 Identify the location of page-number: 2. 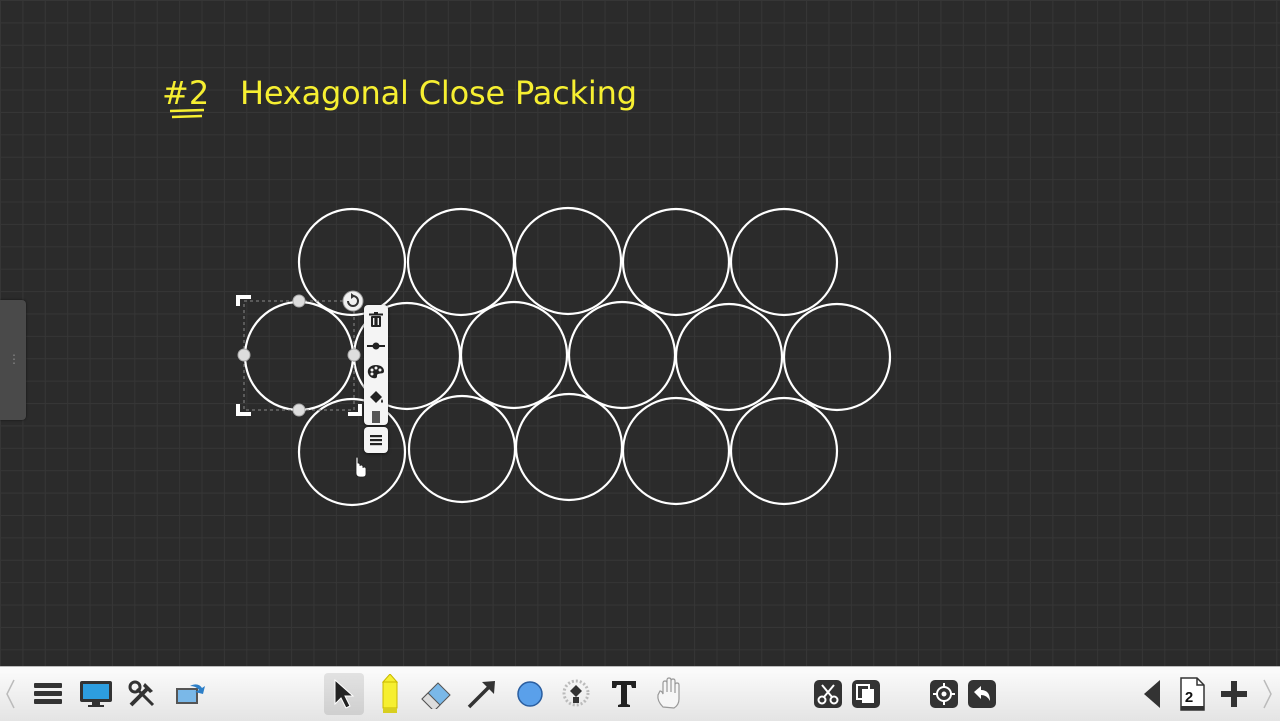
(1189, 697).